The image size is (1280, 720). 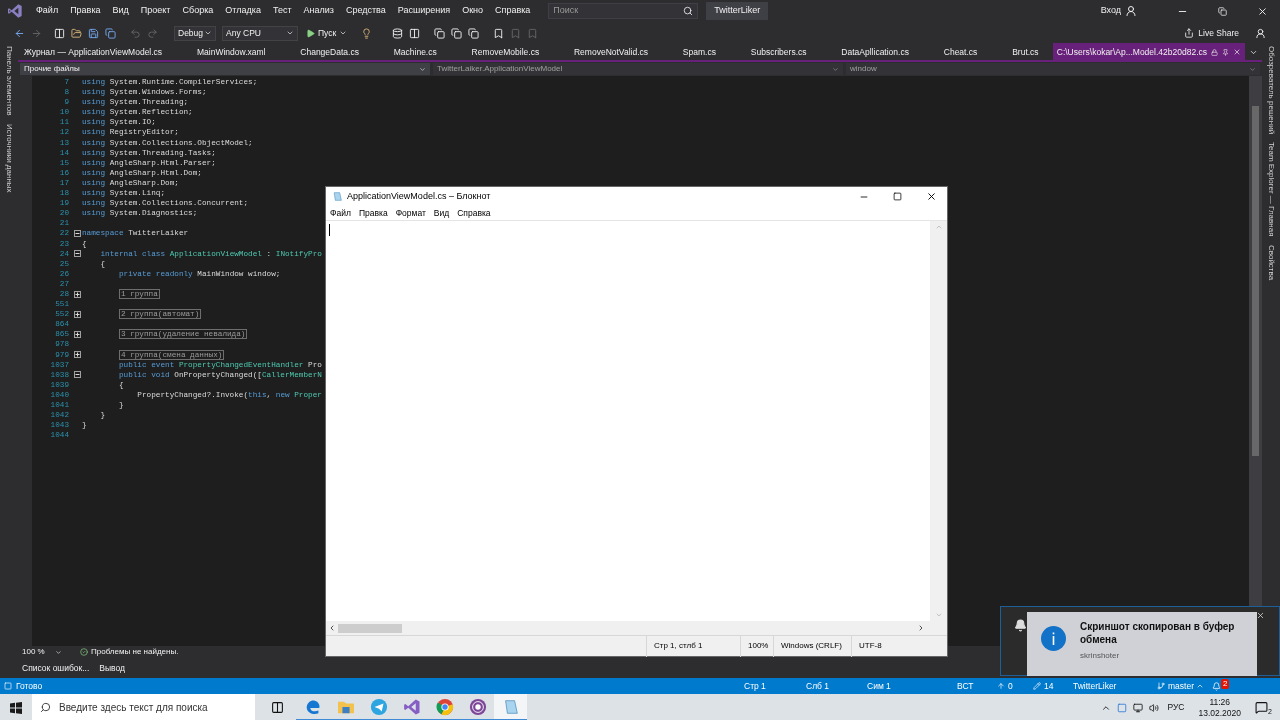 I want to click on paper-plane-icon, so click(x=378, y=706).